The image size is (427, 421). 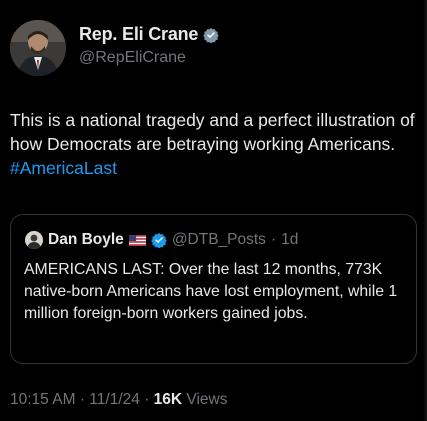 I want to click on quoted-age: 1d, so click(x=289, y=240).